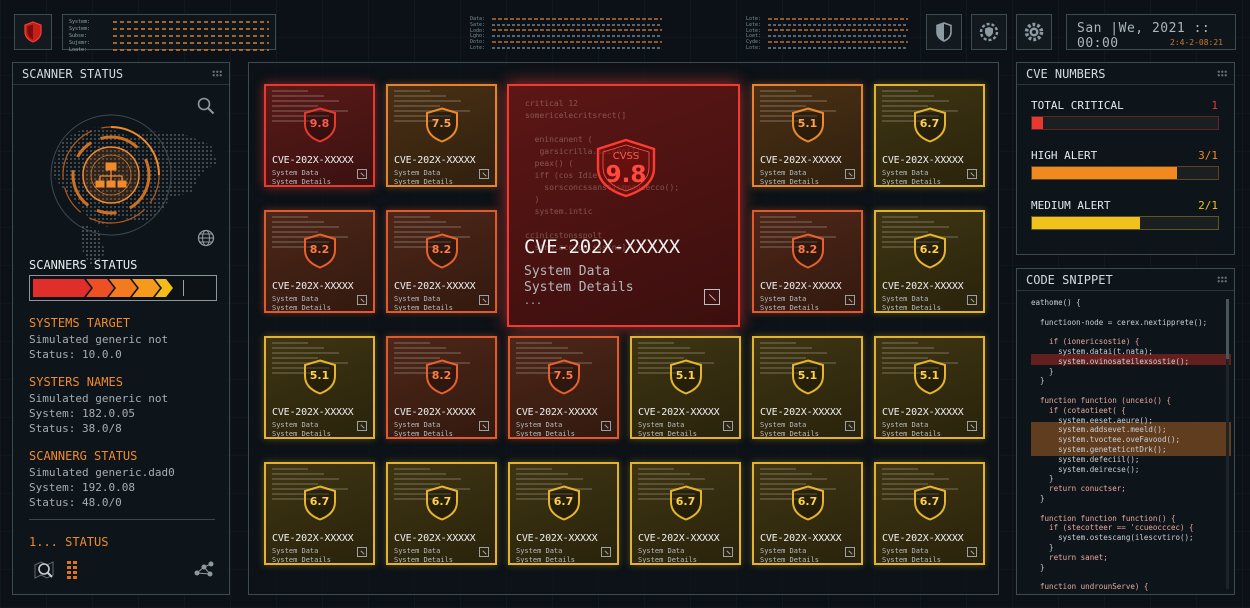 Image resolution: width=1250 pixels, height=608 pixels. Describe the element at coordinates (1099, 449) in the screenshot. I see `code-line: system.geneteticntDrk();` at that location.